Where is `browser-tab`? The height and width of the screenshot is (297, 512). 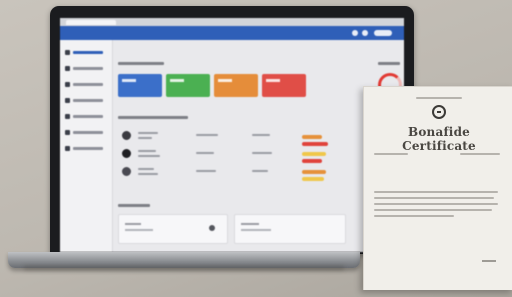 browser-tab is located at coordinates (91, 22).